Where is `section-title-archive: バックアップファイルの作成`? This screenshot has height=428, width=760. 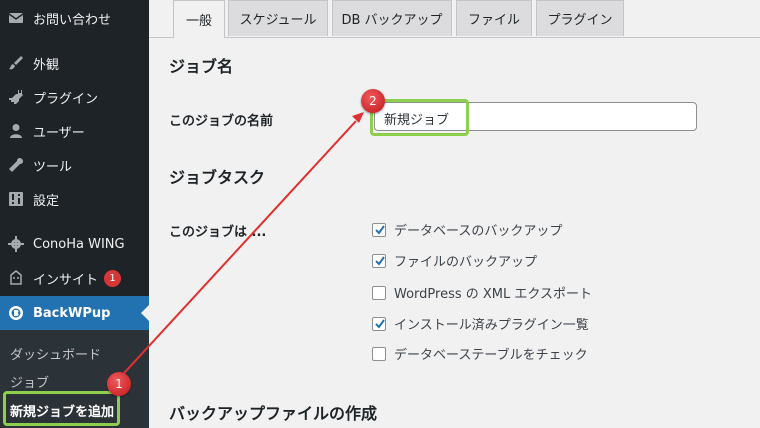
section-title-archive: バックアップファイルの作成 is located at coordinates (273, 413).